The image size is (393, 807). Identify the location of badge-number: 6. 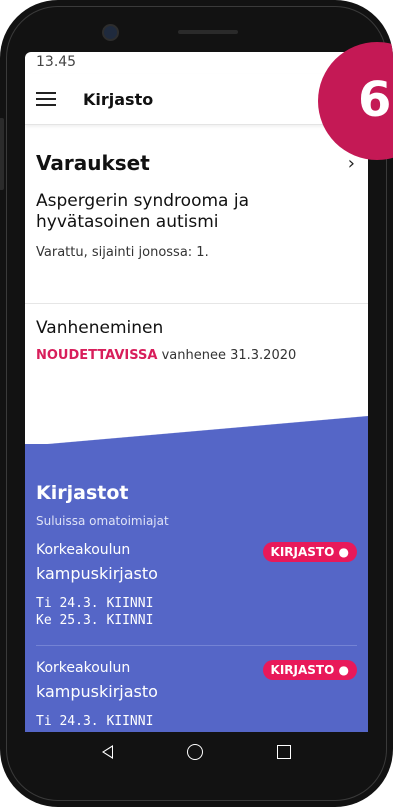
(375, 100).